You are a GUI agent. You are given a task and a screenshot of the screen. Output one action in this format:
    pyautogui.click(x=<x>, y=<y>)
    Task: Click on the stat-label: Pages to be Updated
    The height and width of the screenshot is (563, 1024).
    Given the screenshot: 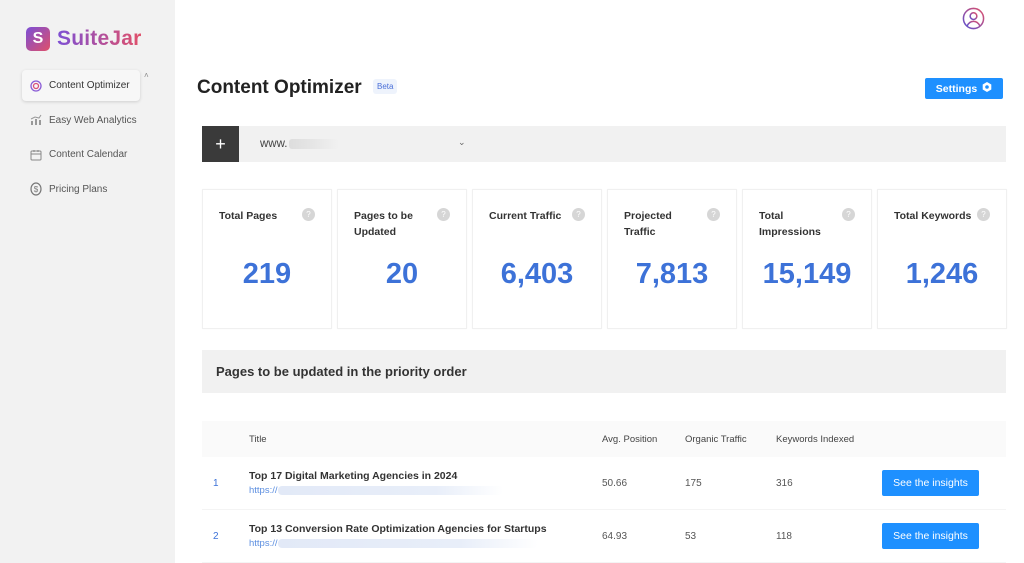 What is the action you would take?
    pyautogui.click(x=383, y=224)
    